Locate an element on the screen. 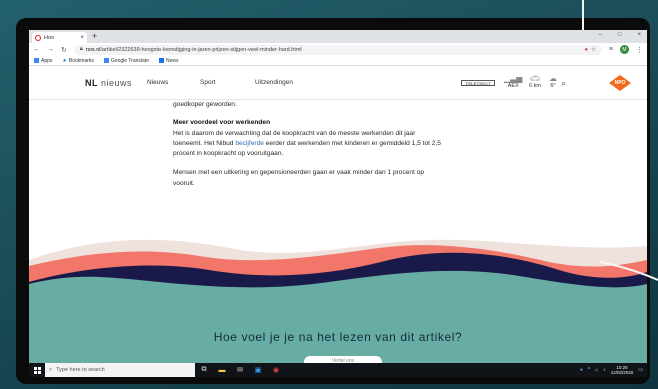  chrome-icon: ◉ is located at coordinates (276, 370).